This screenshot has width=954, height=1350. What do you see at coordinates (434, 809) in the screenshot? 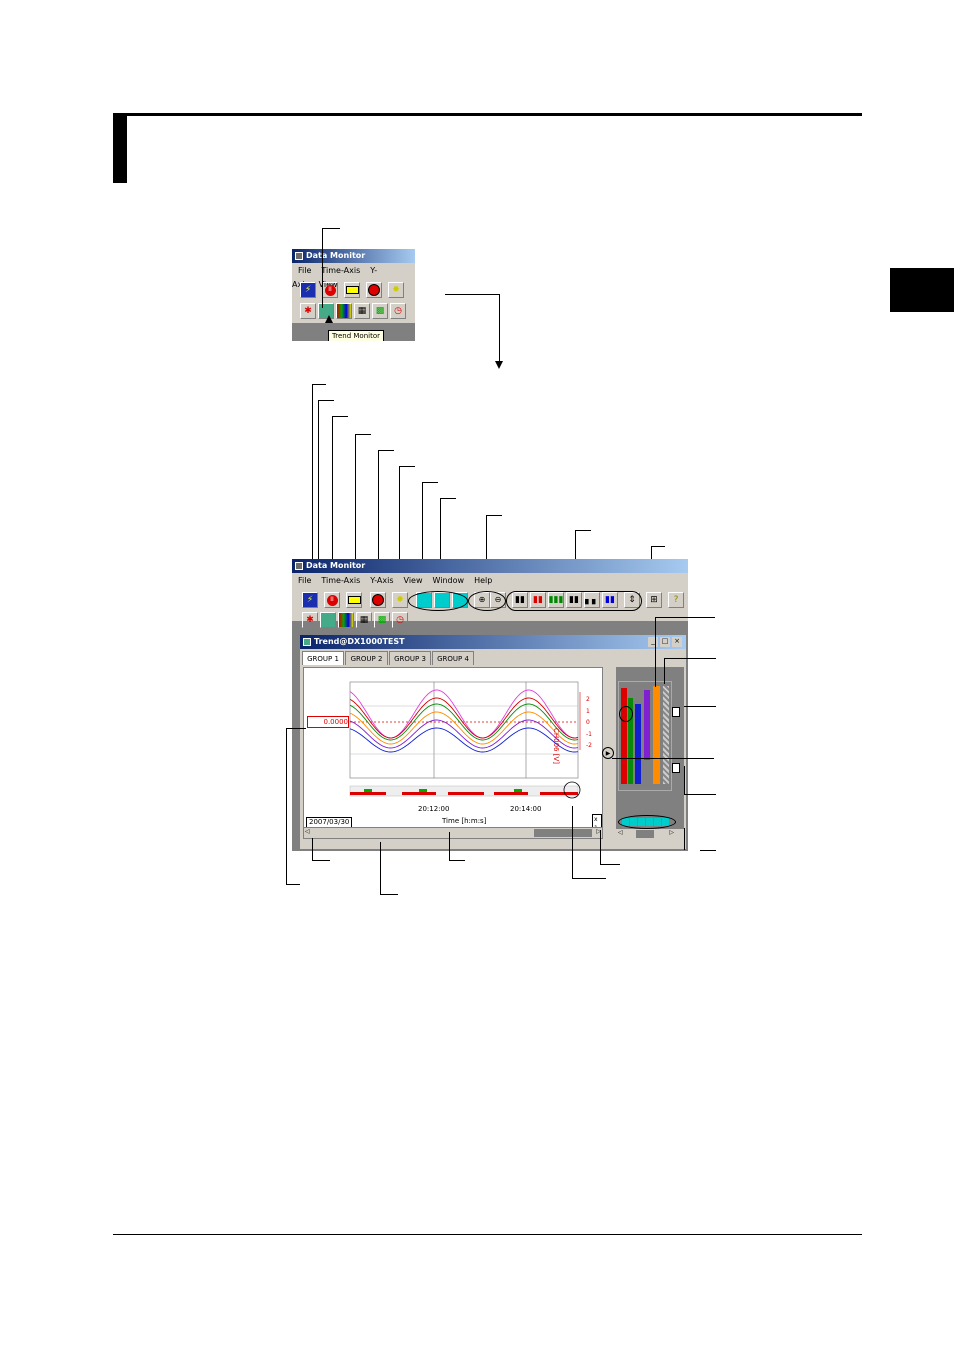
I see `x-tick-label: 20:12:00` at bounding box center [434, 809].